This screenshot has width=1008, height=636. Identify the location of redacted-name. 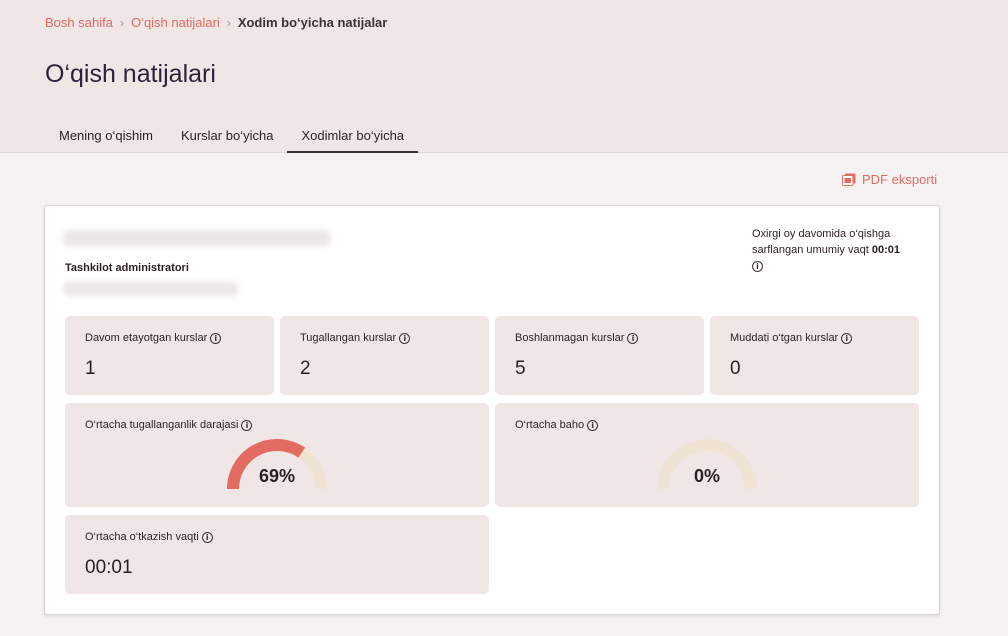
(197, 238).